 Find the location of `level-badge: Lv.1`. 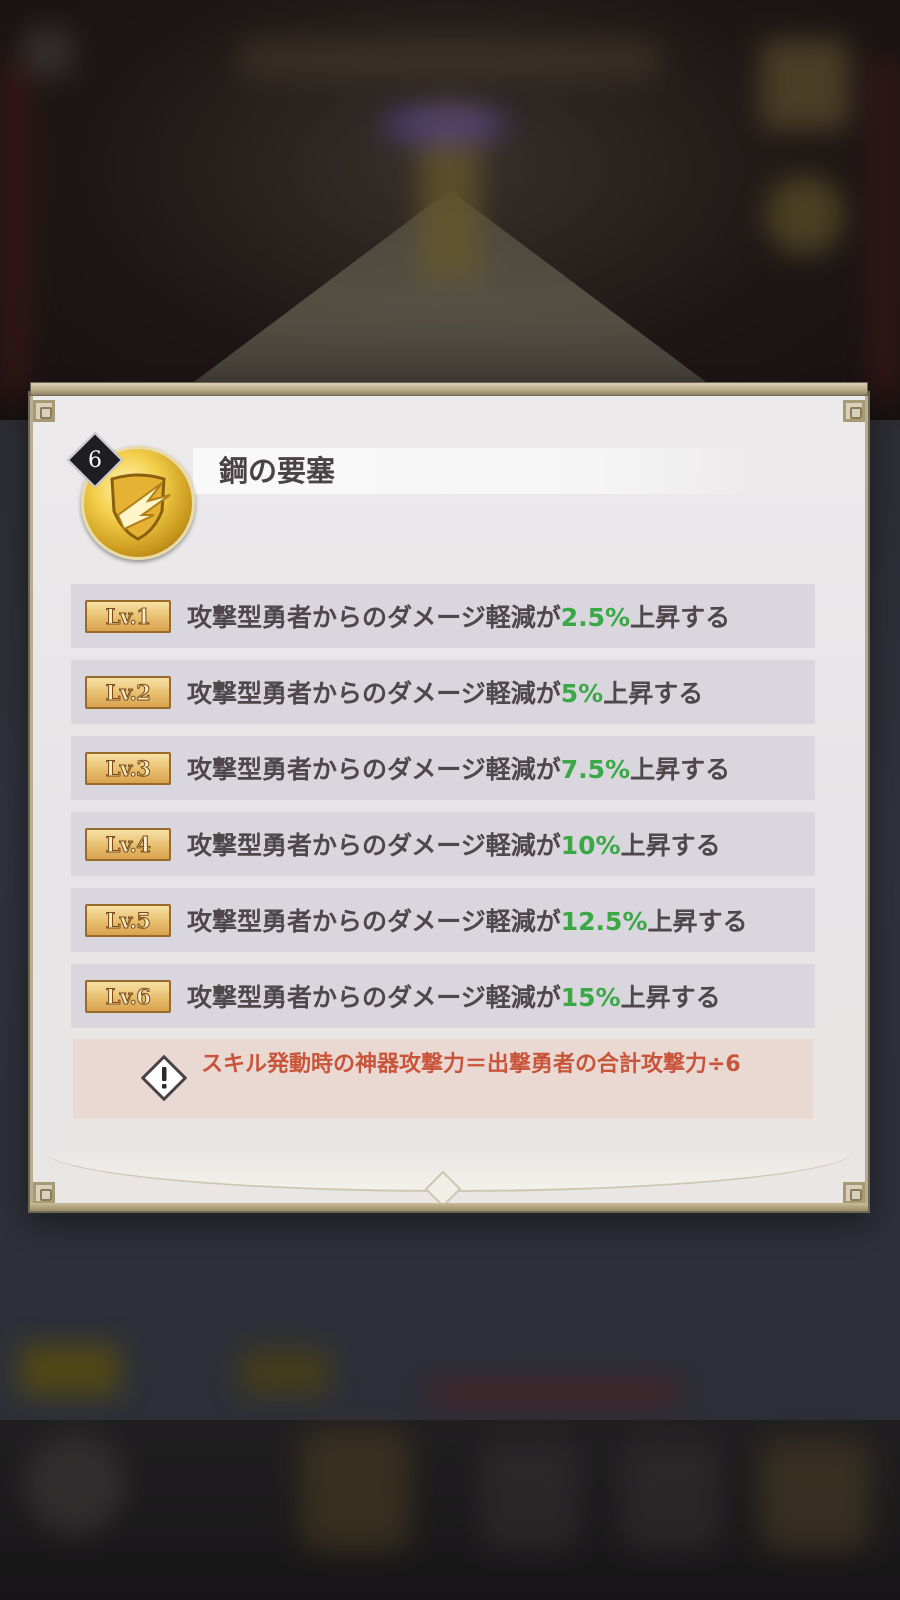

level-badge: Lv.1 is located at coordinates (128, 616).